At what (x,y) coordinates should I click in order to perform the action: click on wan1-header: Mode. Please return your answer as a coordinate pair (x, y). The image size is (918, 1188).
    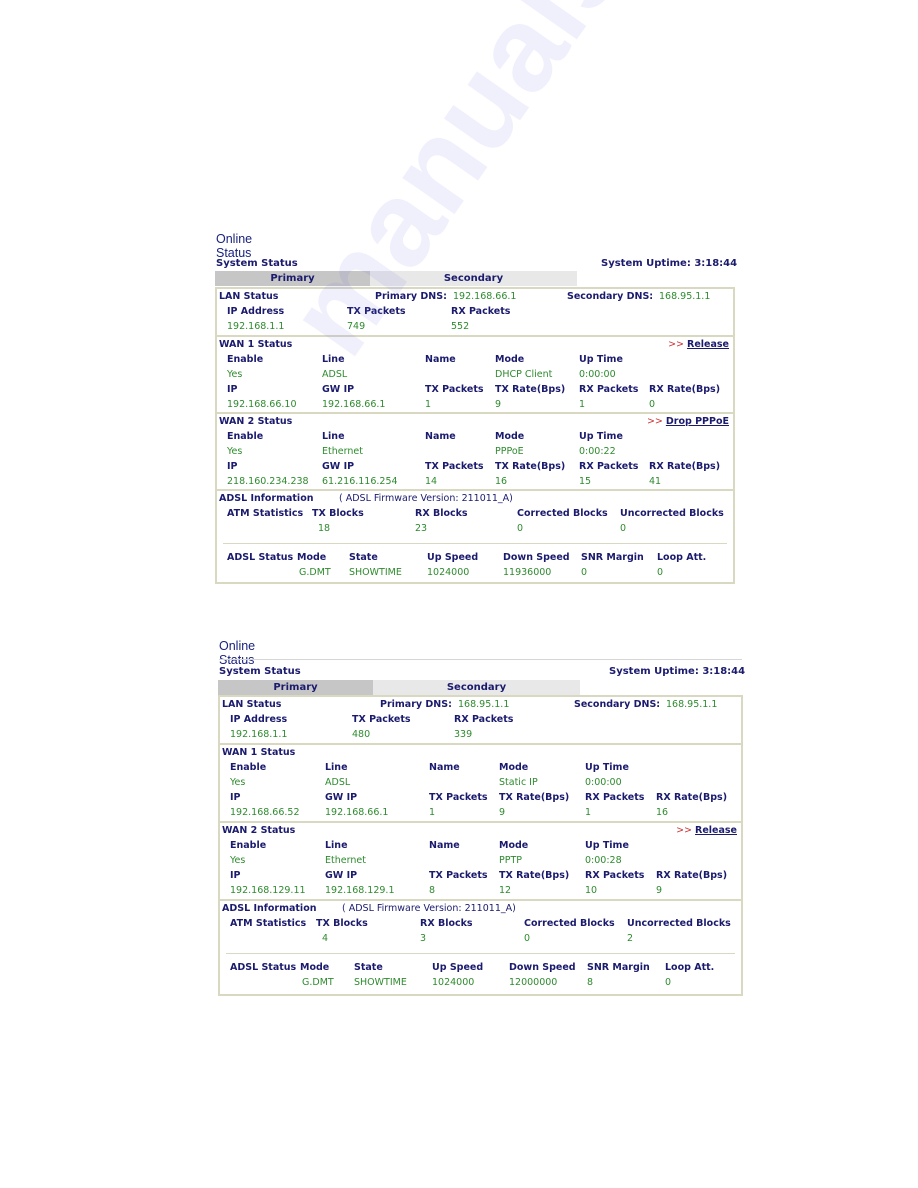
    Looking at the image, I should click on (514, 767).